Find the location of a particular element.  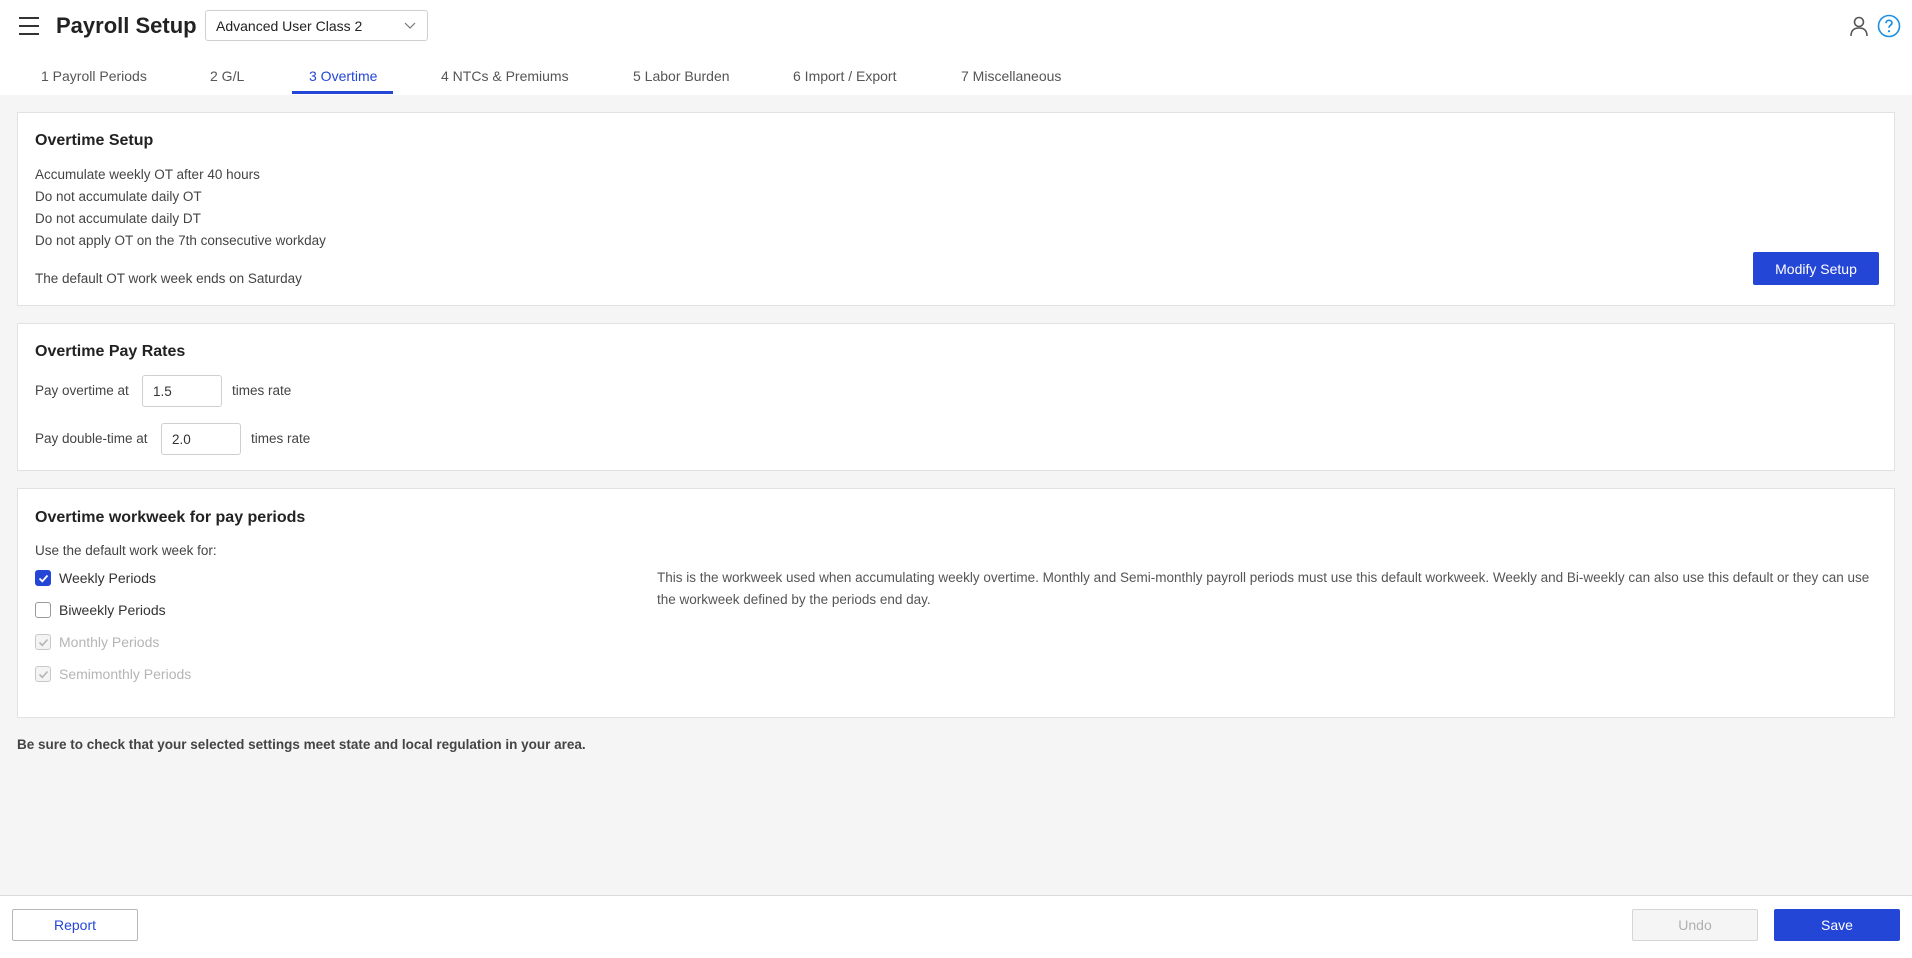

overtime-setup-title: Overtime Setup is located at coordinates (94, 140).